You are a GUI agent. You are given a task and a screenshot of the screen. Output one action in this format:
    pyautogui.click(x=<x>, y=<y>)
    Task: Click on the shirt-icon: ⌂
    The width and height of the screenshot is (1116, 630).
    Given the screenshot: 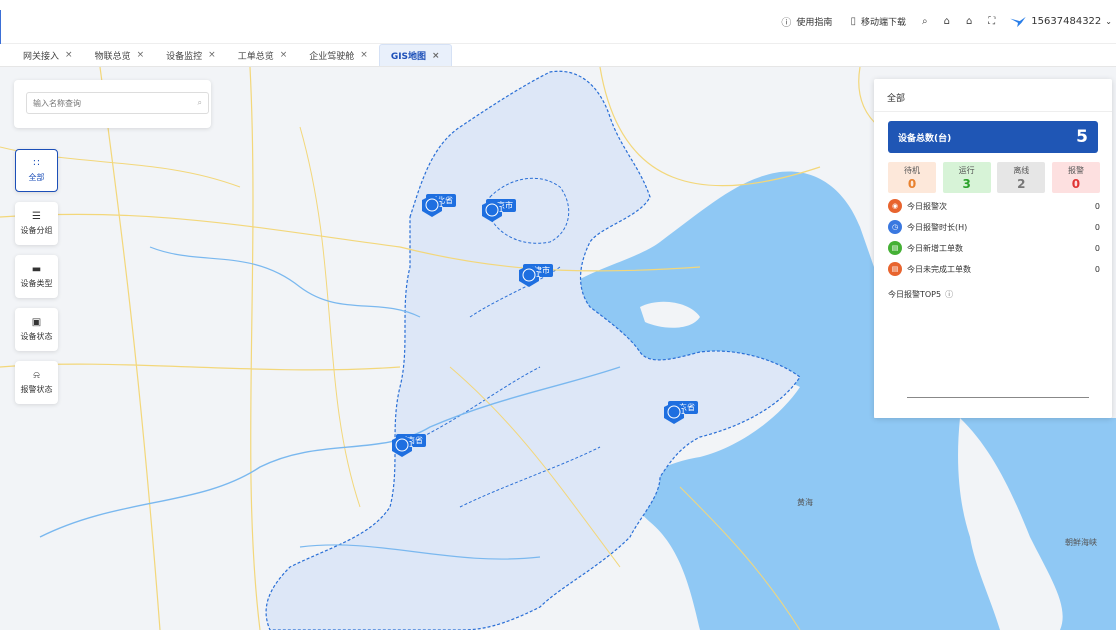 What is the action you would take?
    pyautogui.click(x=947, y=21)
    